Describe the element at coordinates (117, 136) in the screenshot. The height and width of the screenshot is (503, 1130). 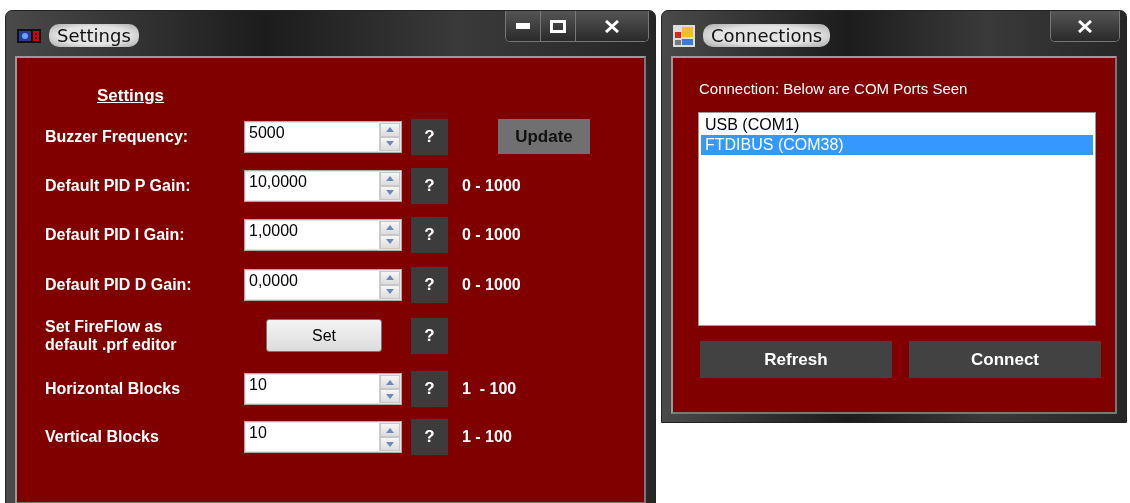
I see `field-label: Buzzer Frequency:` at that location.